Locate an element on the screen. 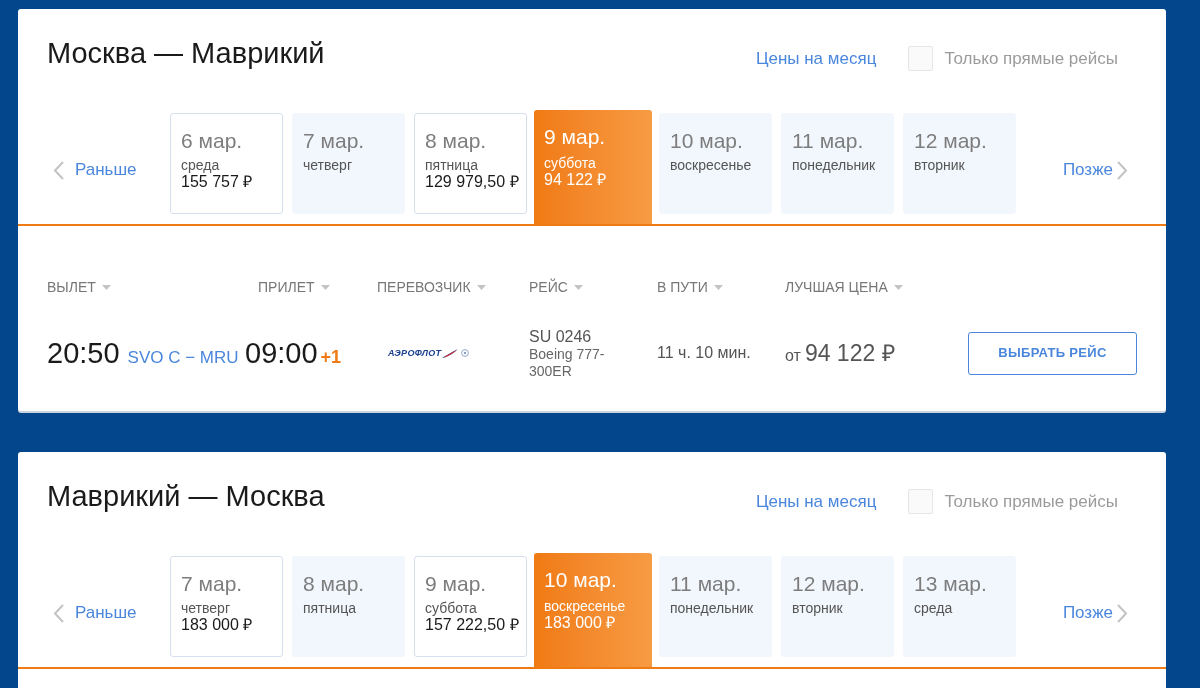 Image resolution: width=1200 pixels, height=688 pixels. date-tile: 10 мар. воскресенье 183 000 ₽ is located at coordinates (593, 610).